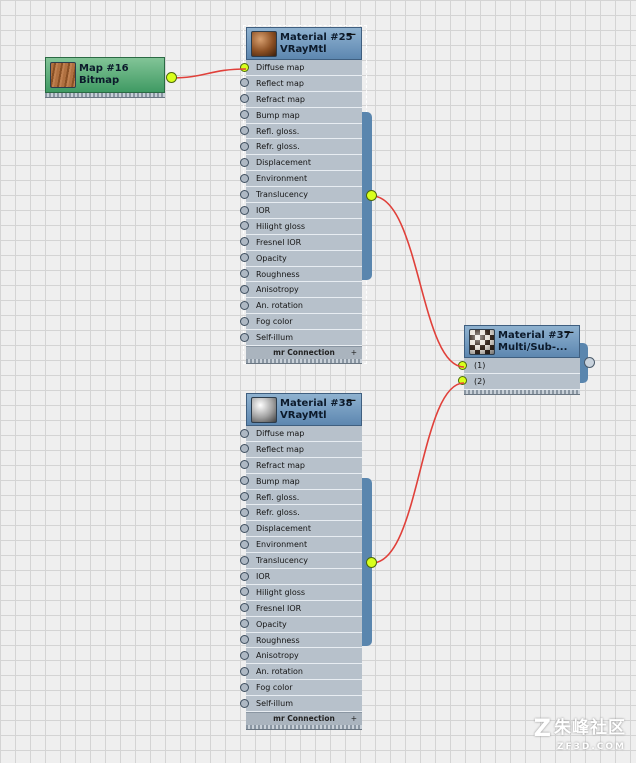  Describe the element at coordinates (522, 392) in the screenshot. I see `node-ledge` at that location.